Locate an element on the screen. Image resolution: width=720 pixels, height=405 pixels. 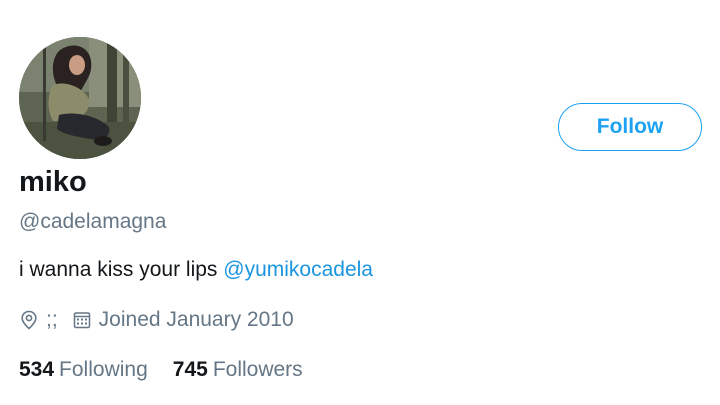
joined-date: Joined January 2010 is located at coordinates (196, 319).